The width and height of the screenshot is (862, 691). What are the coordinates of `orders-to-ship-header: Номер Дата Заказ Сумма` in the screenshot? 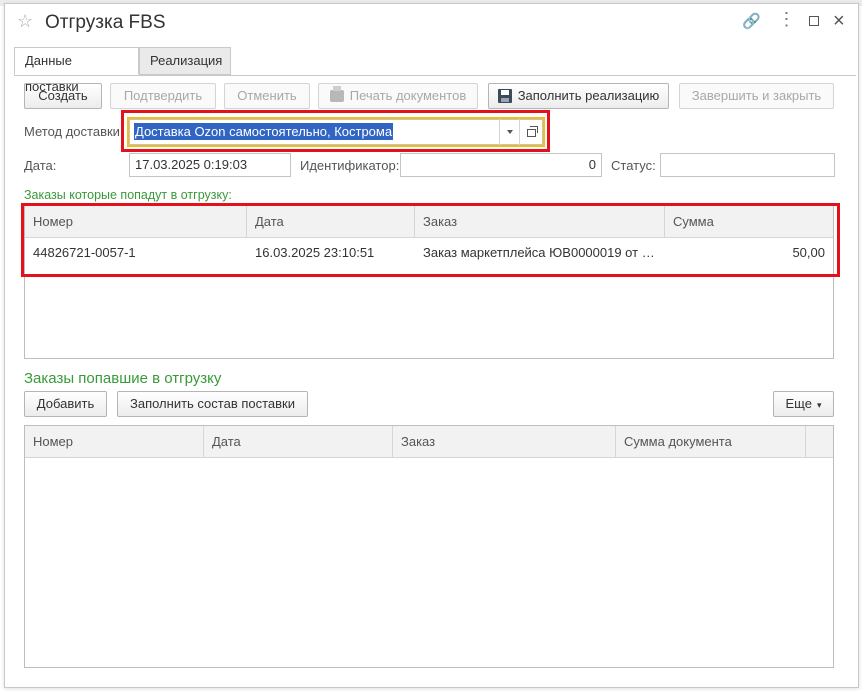 It's located at (429, 222).